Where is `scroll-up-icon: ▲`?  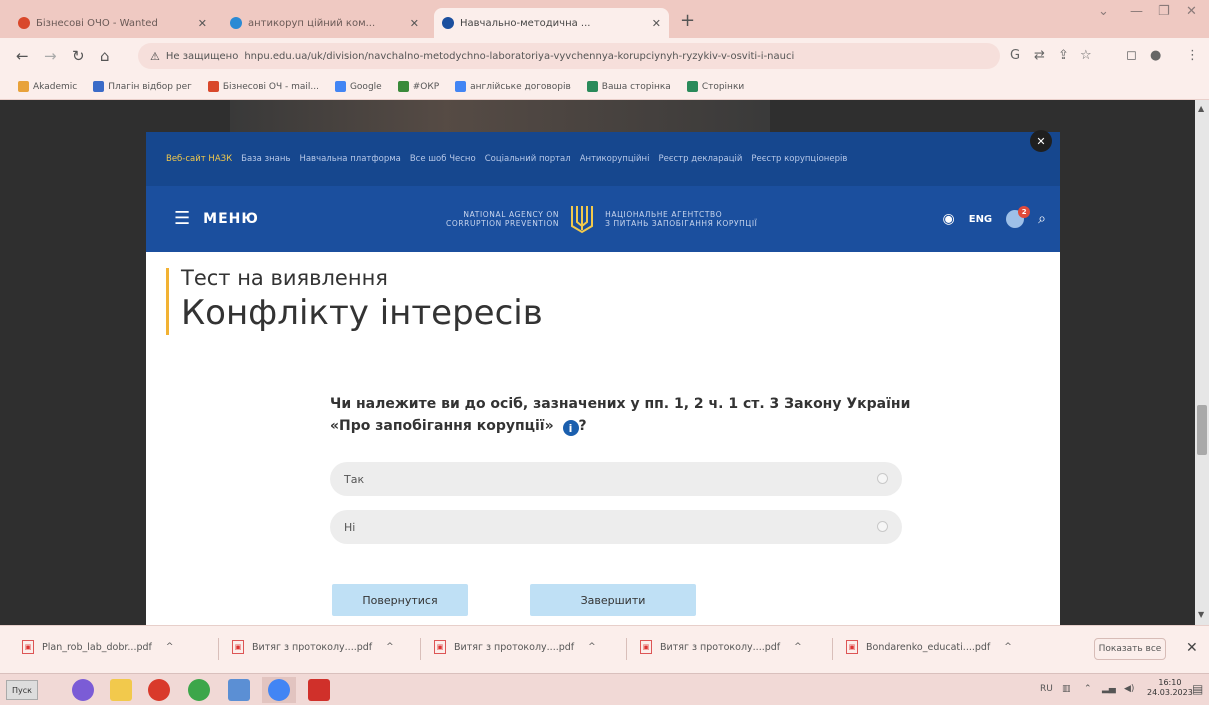 scroll-up-icon: ▲ is located at coordinates (1201, 108).